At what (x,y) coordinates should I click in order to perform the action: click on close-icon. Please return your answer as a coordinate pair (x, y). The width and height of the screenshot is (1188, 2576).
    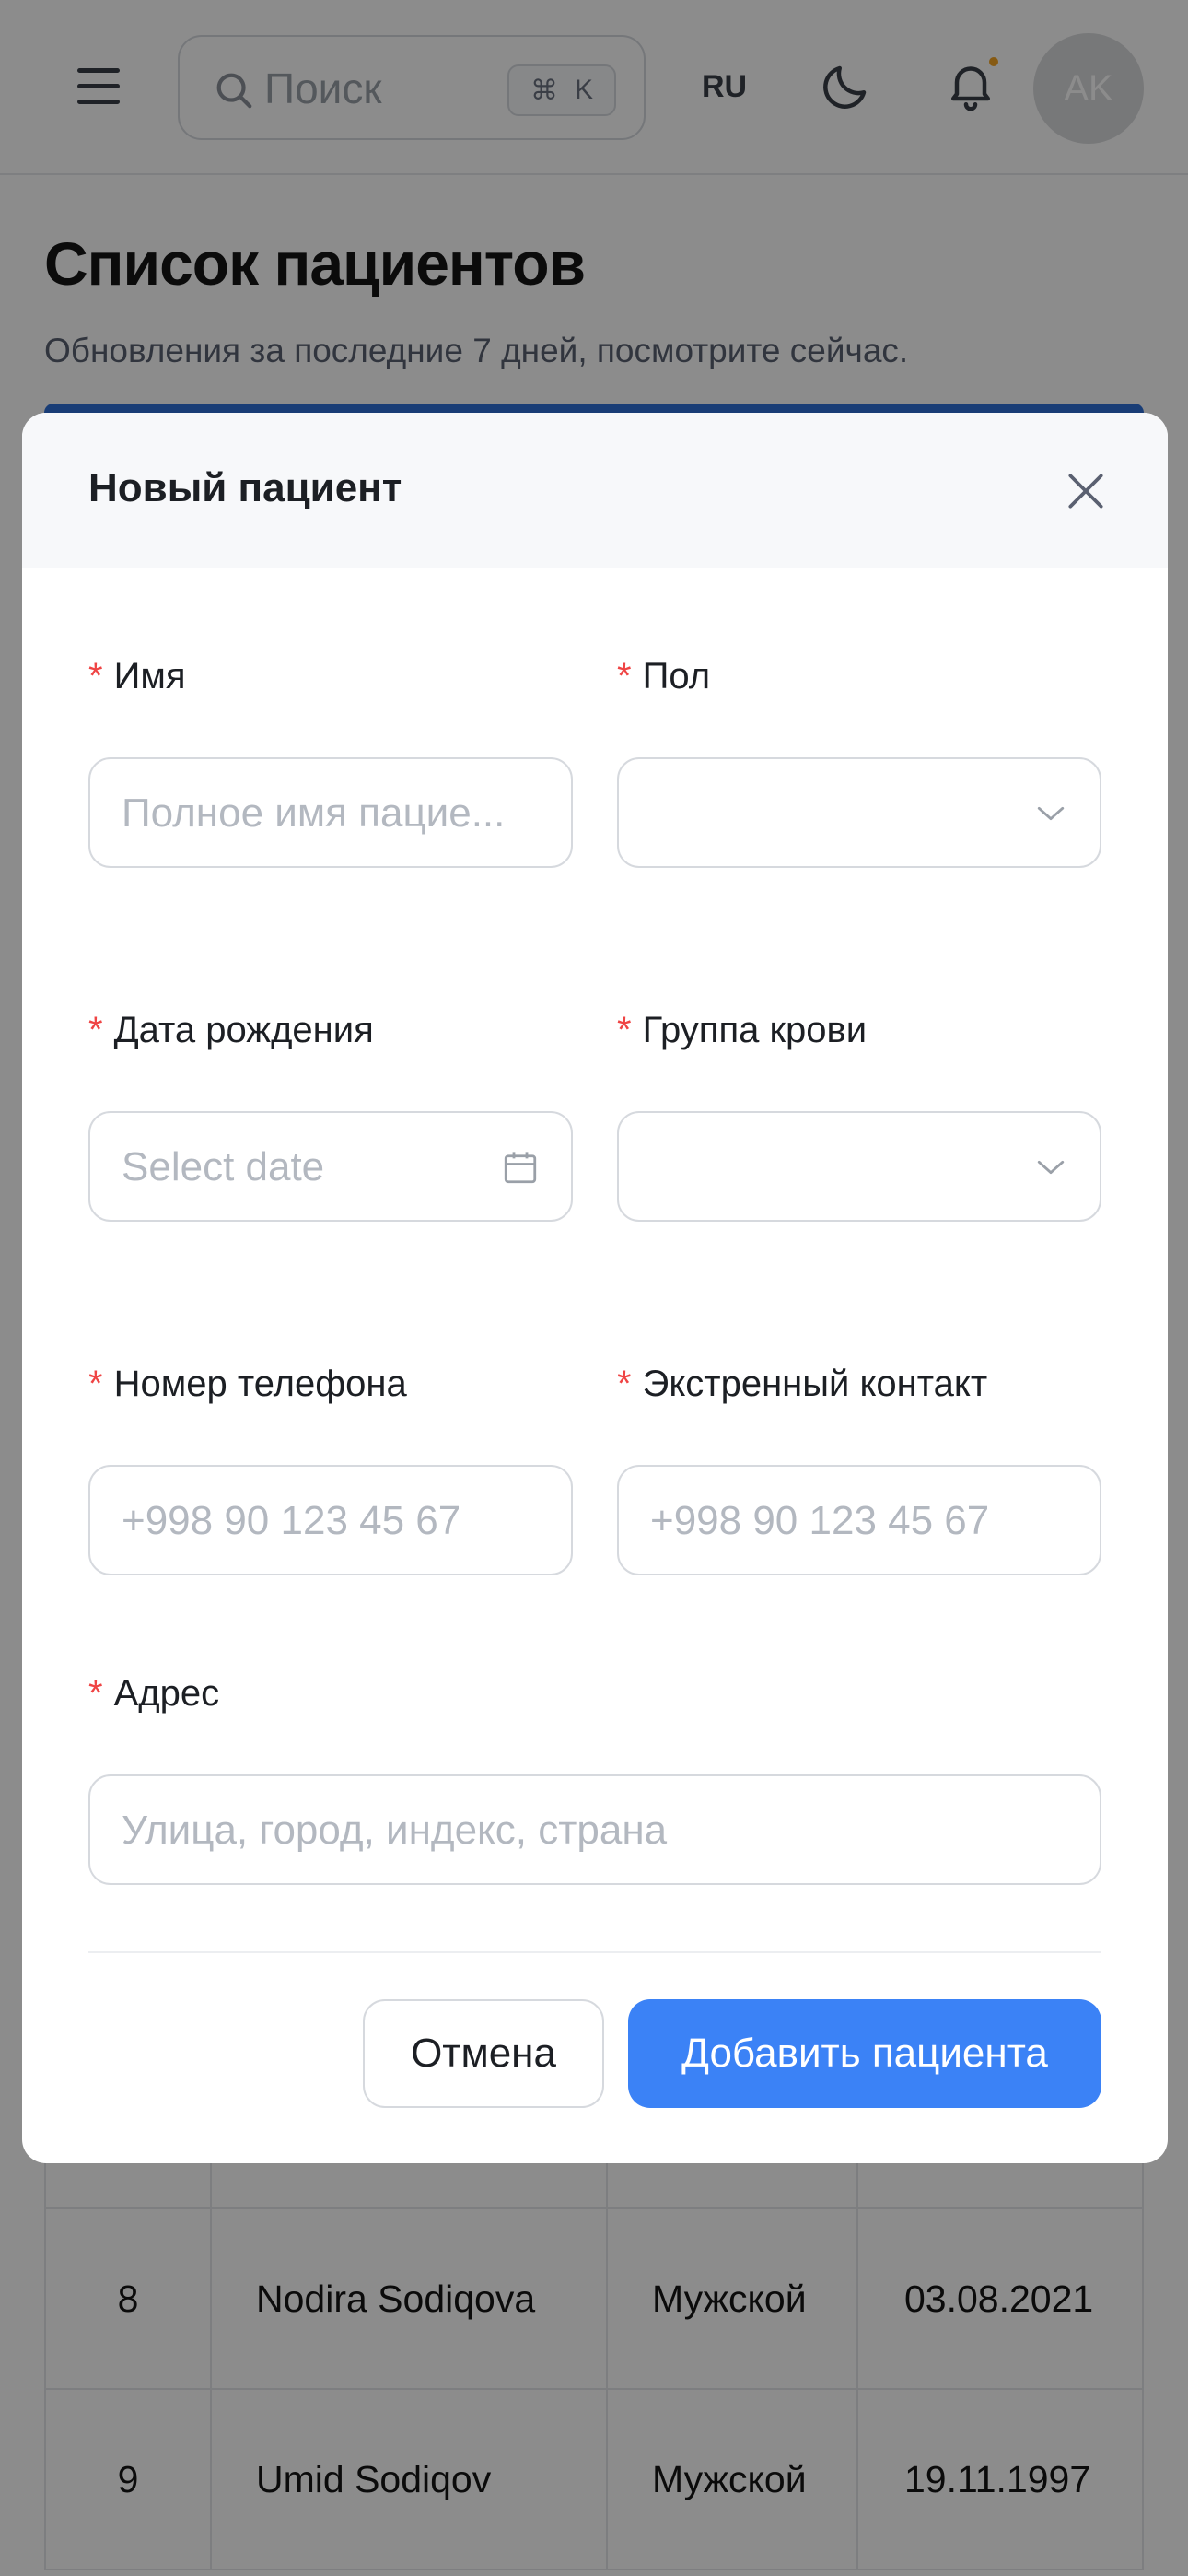
    Looking at the image, I should click on (1086, 491).